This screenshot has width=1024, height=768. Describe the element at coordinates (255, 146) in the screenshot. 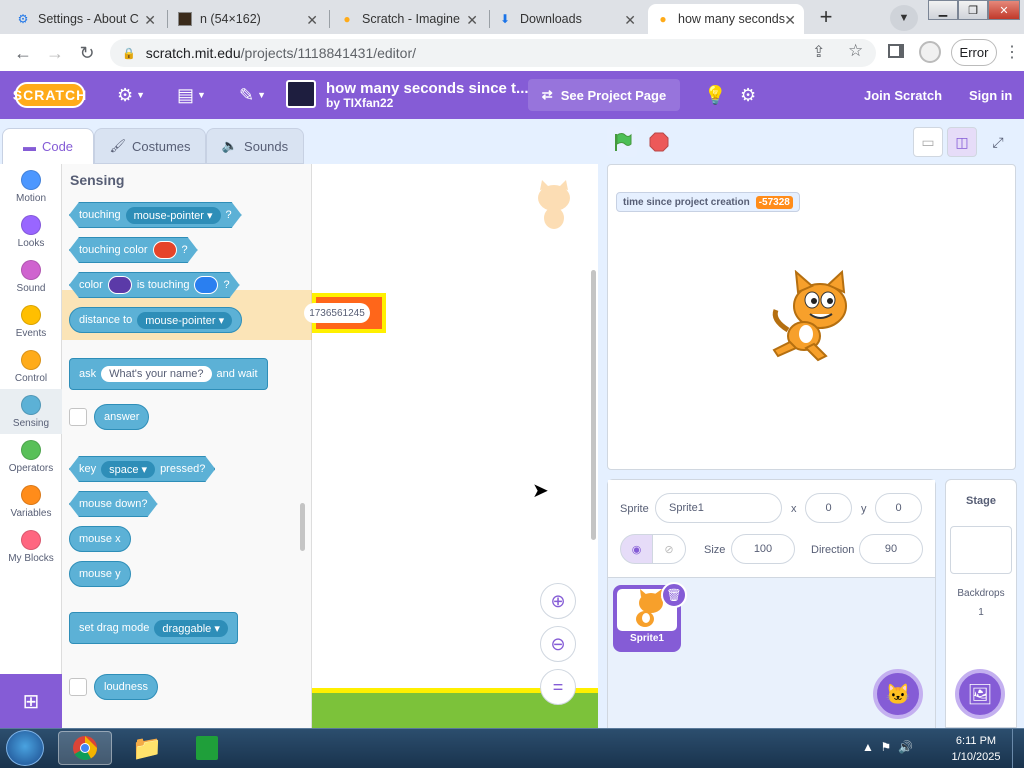

I see `tab-sounds: 🔈 Sounds` at that location.